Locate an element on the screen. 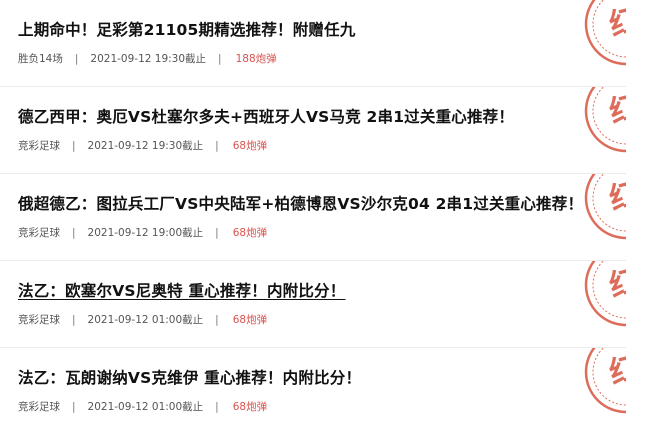  article-title: 上期命中！足彩第21105期精选推荐！附赠任九 is located at coordinates (187, 29).